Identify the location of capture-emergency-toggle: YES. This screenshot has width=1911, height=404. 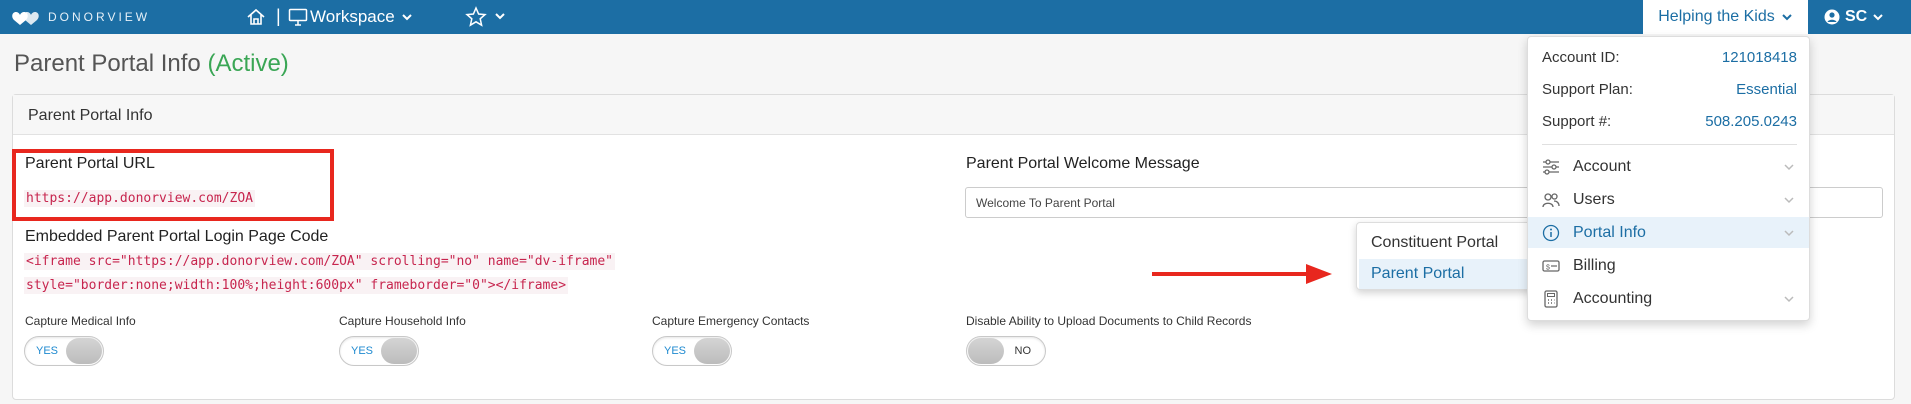
(692, 351).